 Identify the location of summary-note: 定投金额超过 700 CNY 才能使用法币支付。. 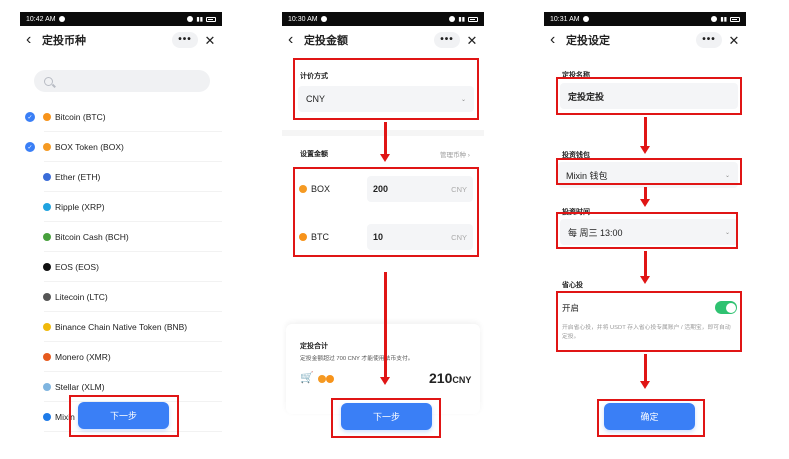
(357, 359).